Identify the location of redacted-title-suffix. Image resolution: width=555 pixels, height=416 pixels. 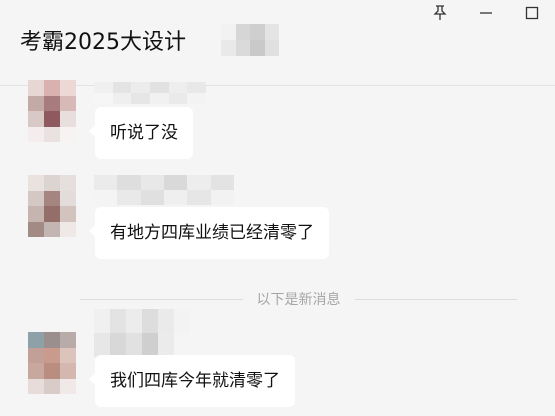
(250, 40).